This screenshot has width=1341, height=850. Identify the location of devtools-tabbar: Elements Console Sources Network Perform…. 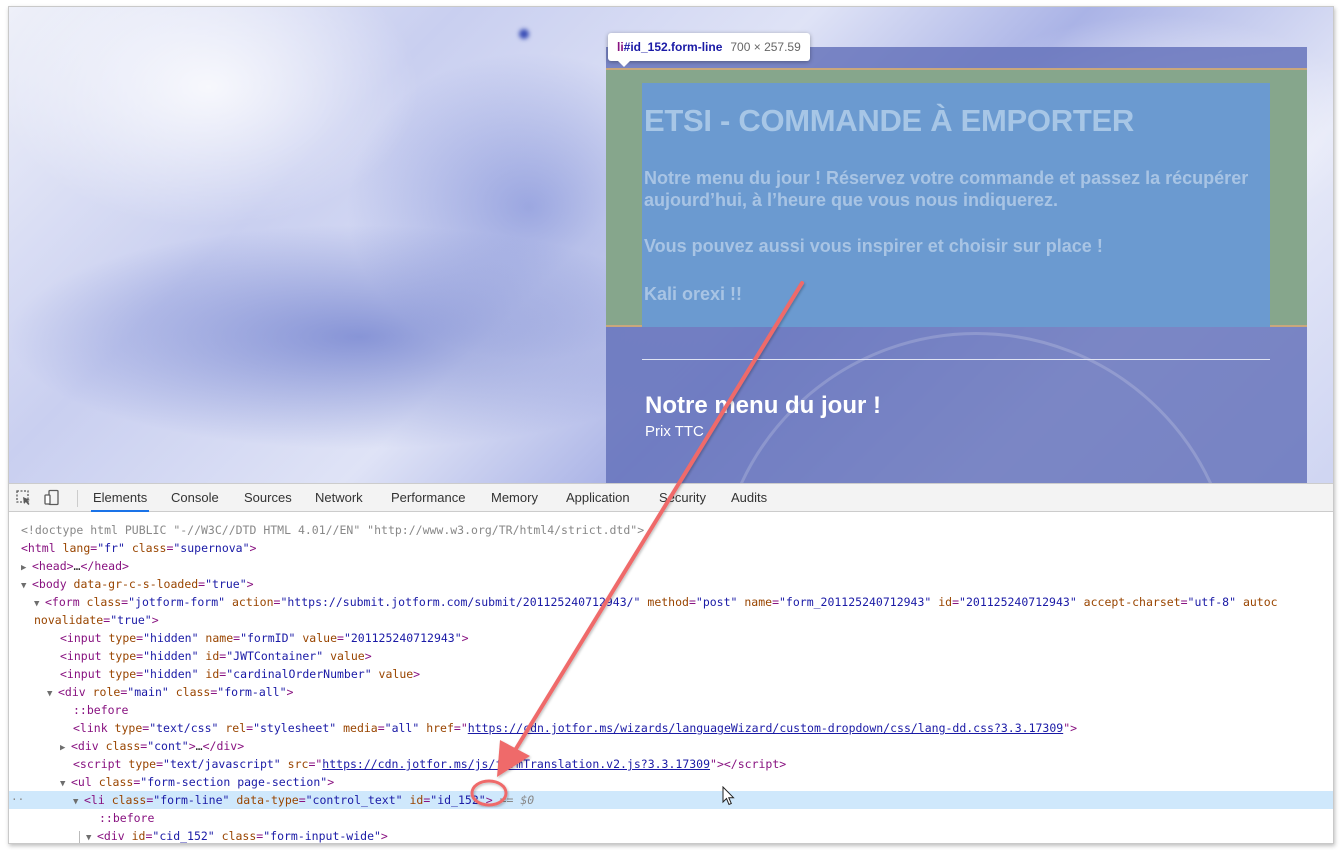
(671, 497).